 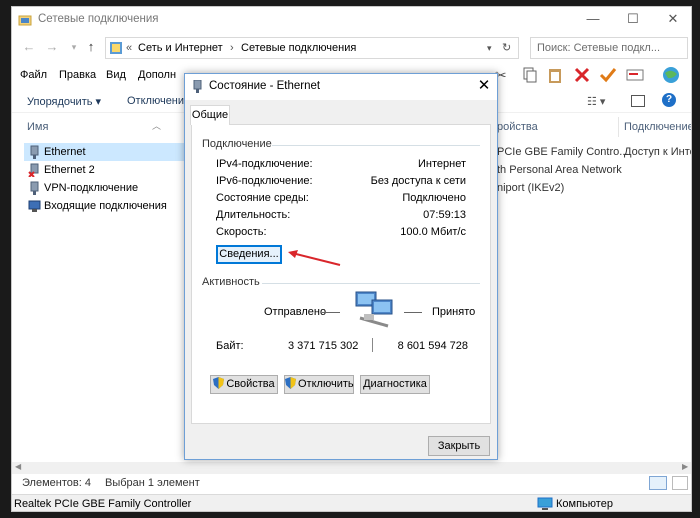 I want to click on status-bar: Элементов: 4 Выбран 1 элемент, so click(x=351, y=483).